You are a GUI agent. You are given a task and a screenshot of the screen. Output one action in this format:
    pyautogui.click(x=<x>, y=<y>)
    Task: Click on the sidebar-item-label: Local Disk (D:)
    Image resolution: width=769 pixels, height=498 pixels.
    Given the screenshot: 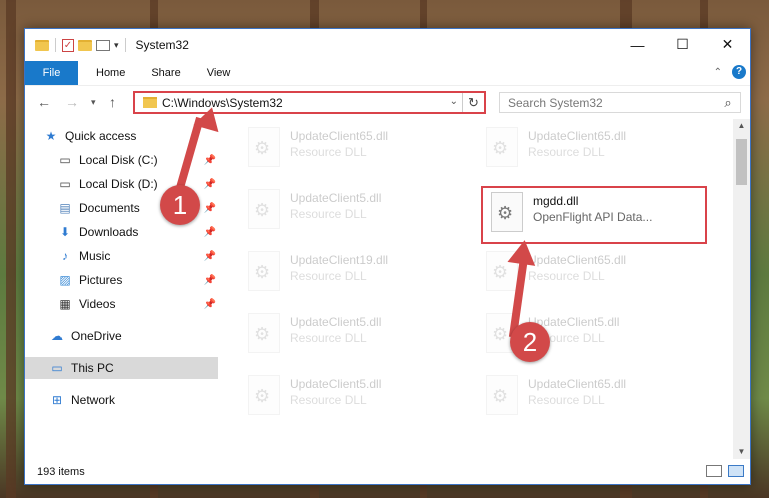 What is the action you would take?
    pyautogui.click(x=118, y=184)
    